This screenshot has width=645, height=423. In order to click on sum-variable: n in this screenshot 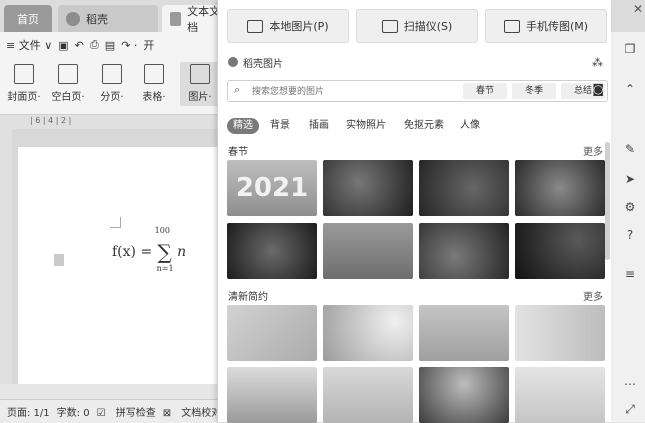, I will do `click(182, 252)`.